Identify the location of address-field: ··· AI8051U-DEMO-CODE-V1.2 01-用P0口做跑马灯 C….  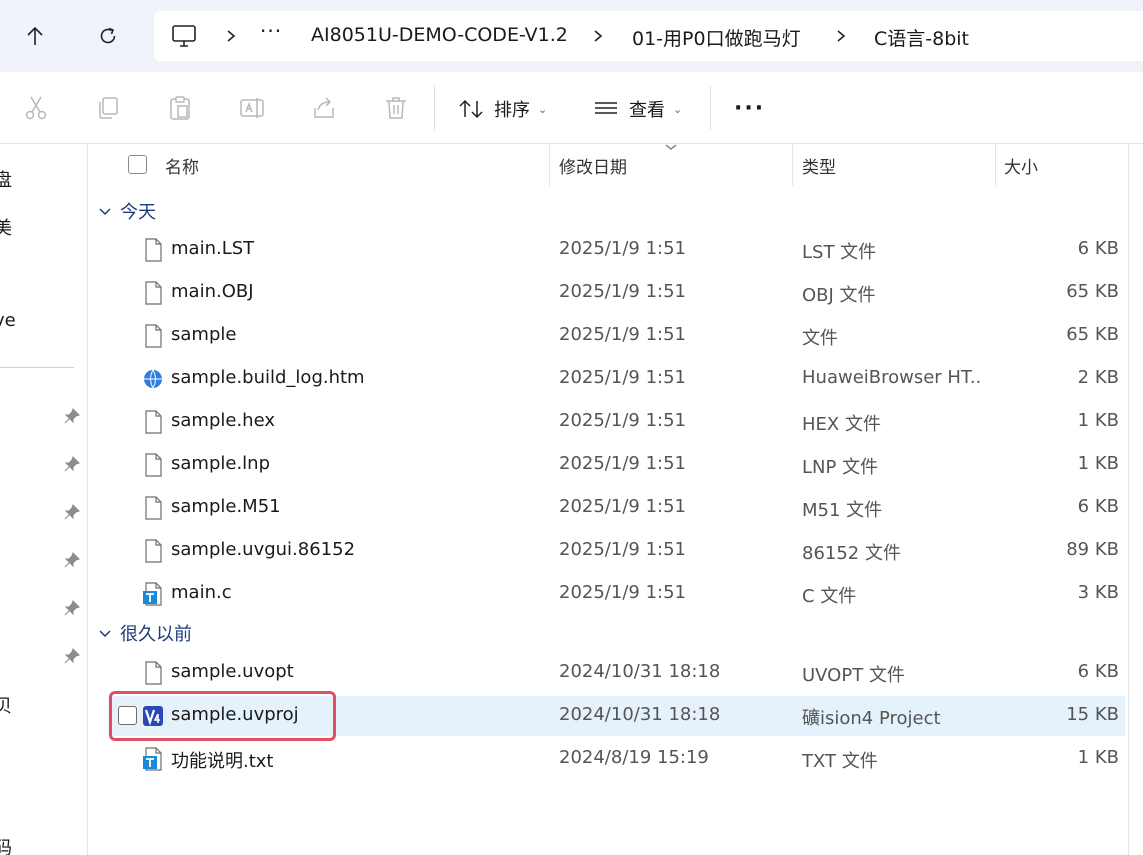
(648, 36).